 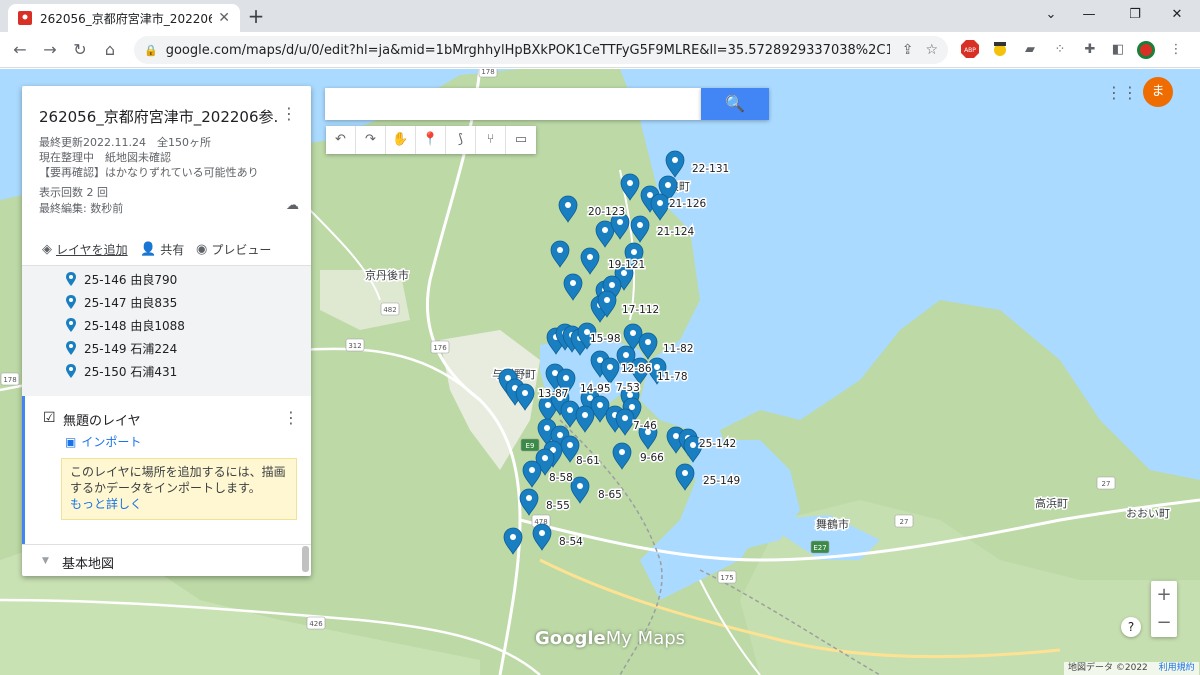 I want to click on marker-label: 25-142, so click(x=717, y=444).